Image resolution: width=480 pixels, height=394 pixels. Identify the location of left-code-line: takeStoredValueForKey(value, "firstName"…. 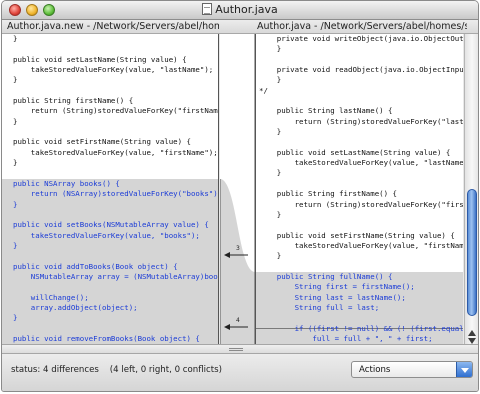
(115, 152).